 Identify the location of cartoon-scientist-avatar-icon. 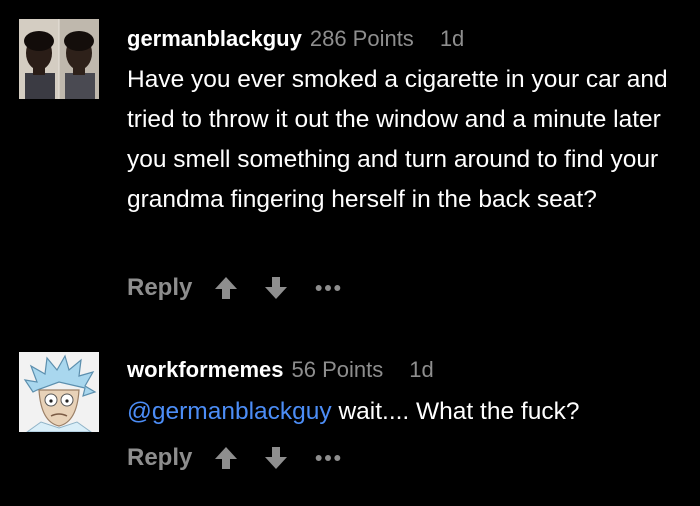
(59, 392).